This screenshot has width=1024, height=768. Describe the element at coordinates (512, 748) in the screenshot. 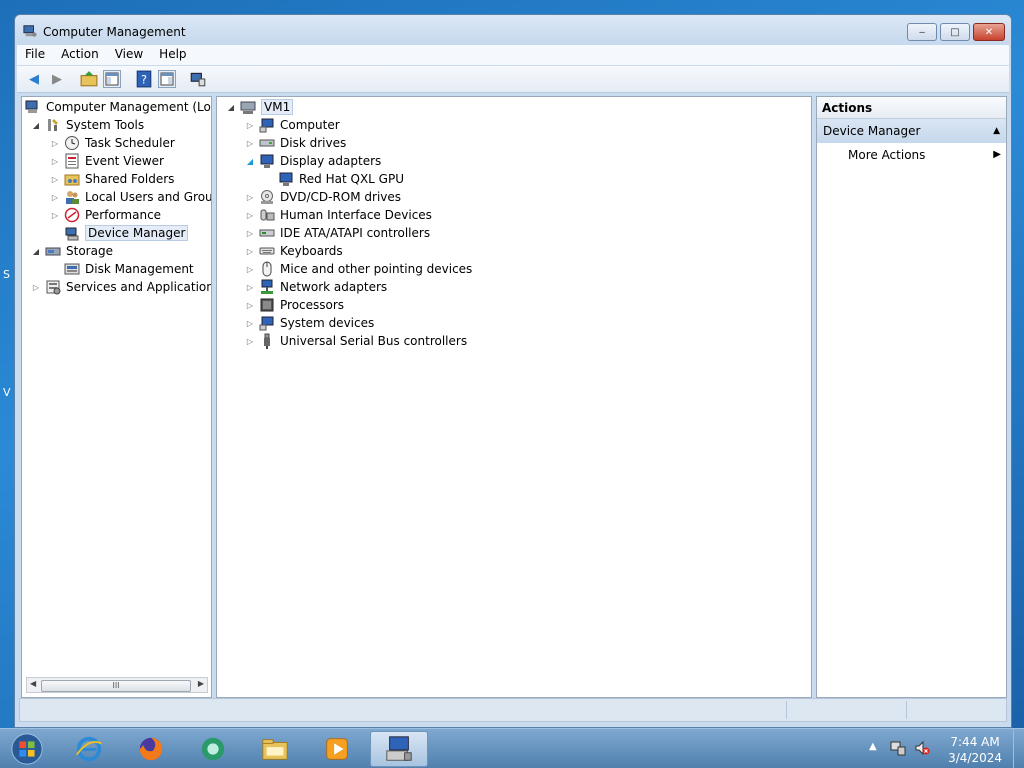

I see `taskbar: ▲ 7:44 AM 3/4/2024` at that location.